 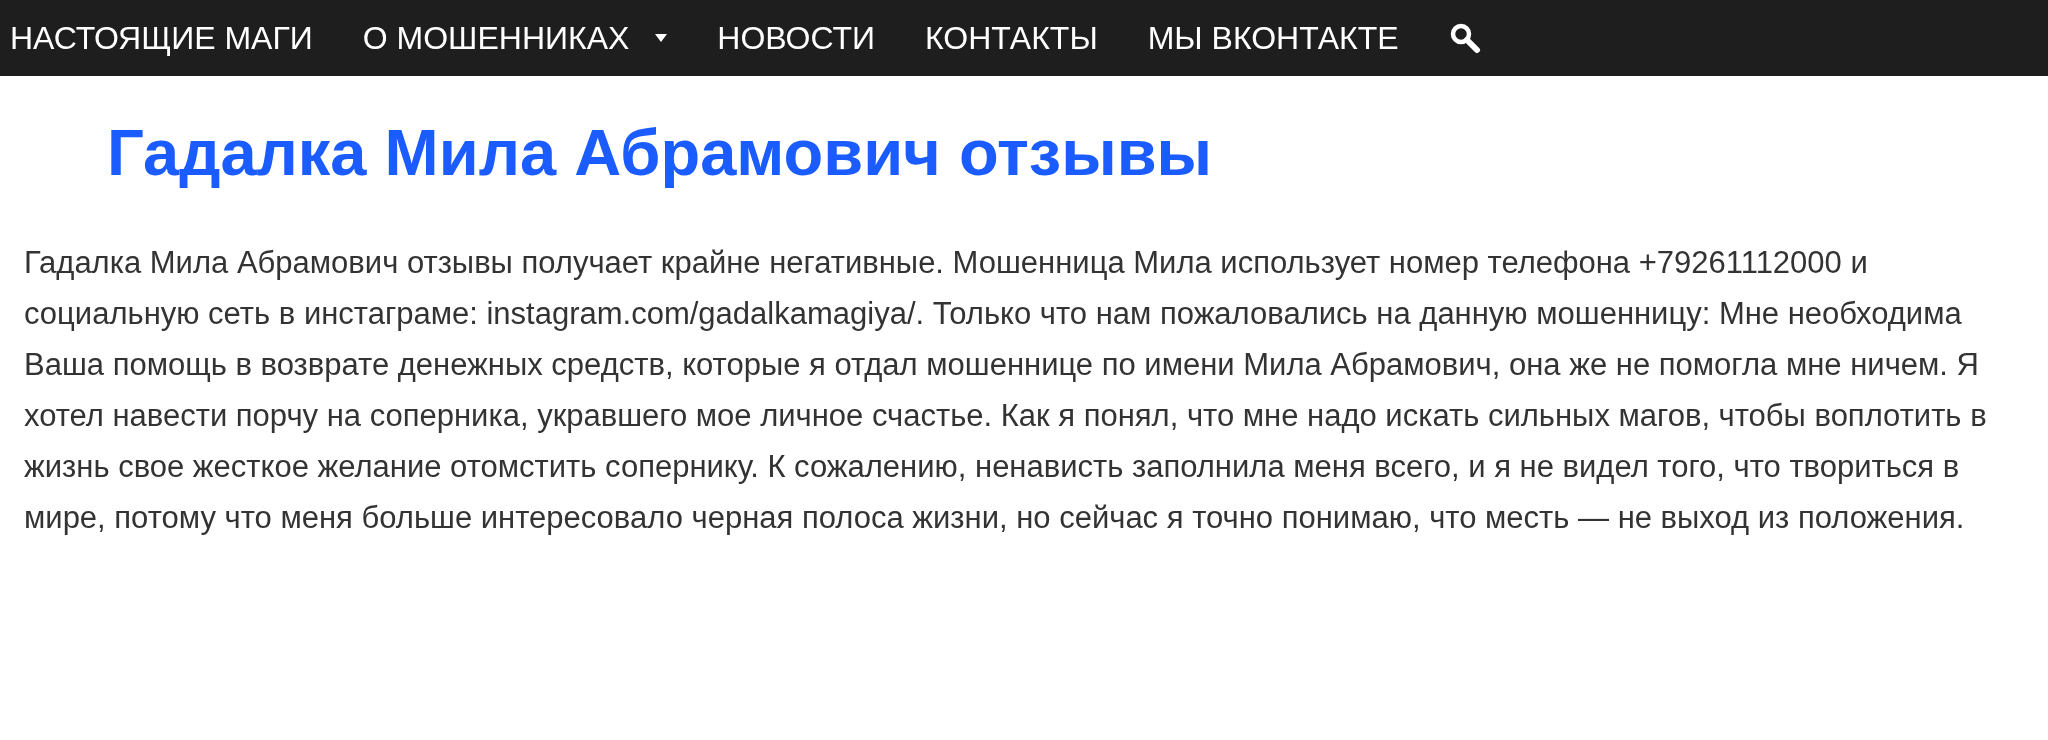 I want to click on nav-link: НОВОСТИ, so click(x=796, y=38).